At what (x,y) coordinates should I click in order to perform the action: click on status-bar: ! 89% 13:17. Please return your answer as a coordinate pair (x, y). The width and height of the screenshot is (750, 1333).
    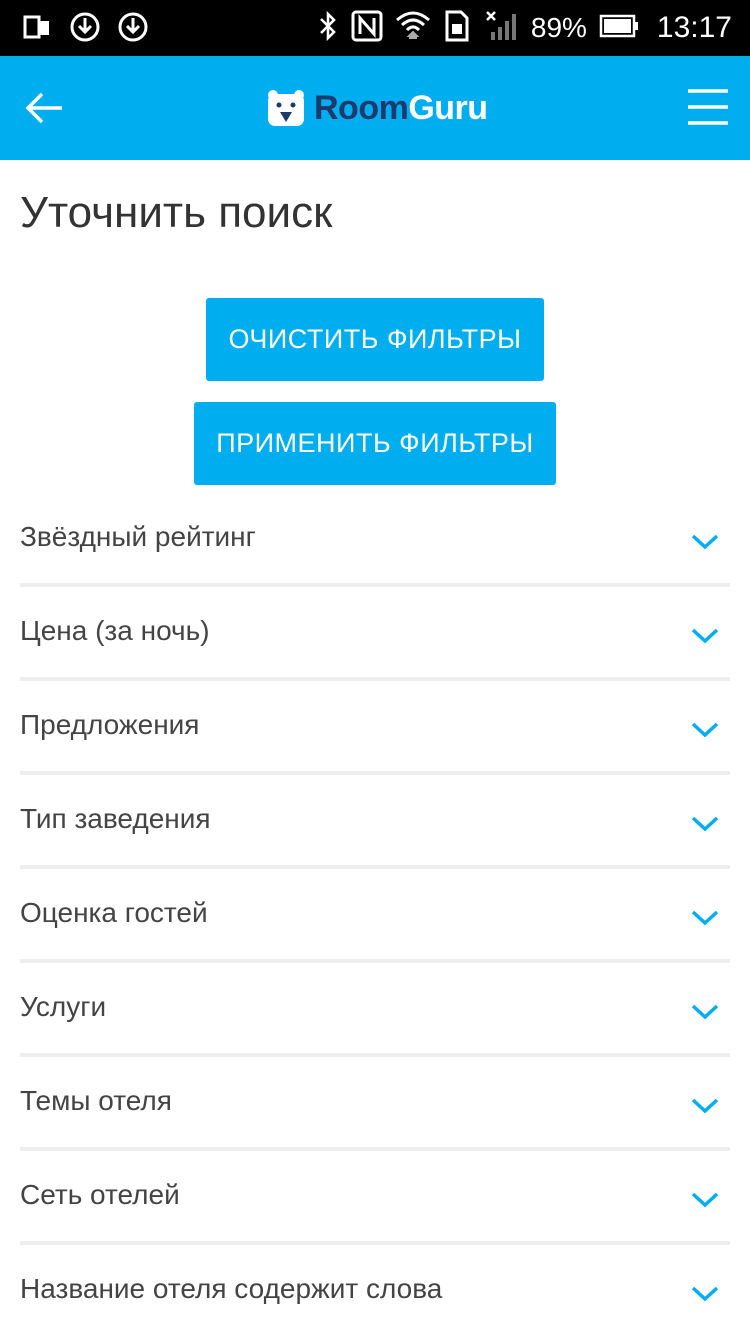
    Looking at the image, I should click on (375, 28).